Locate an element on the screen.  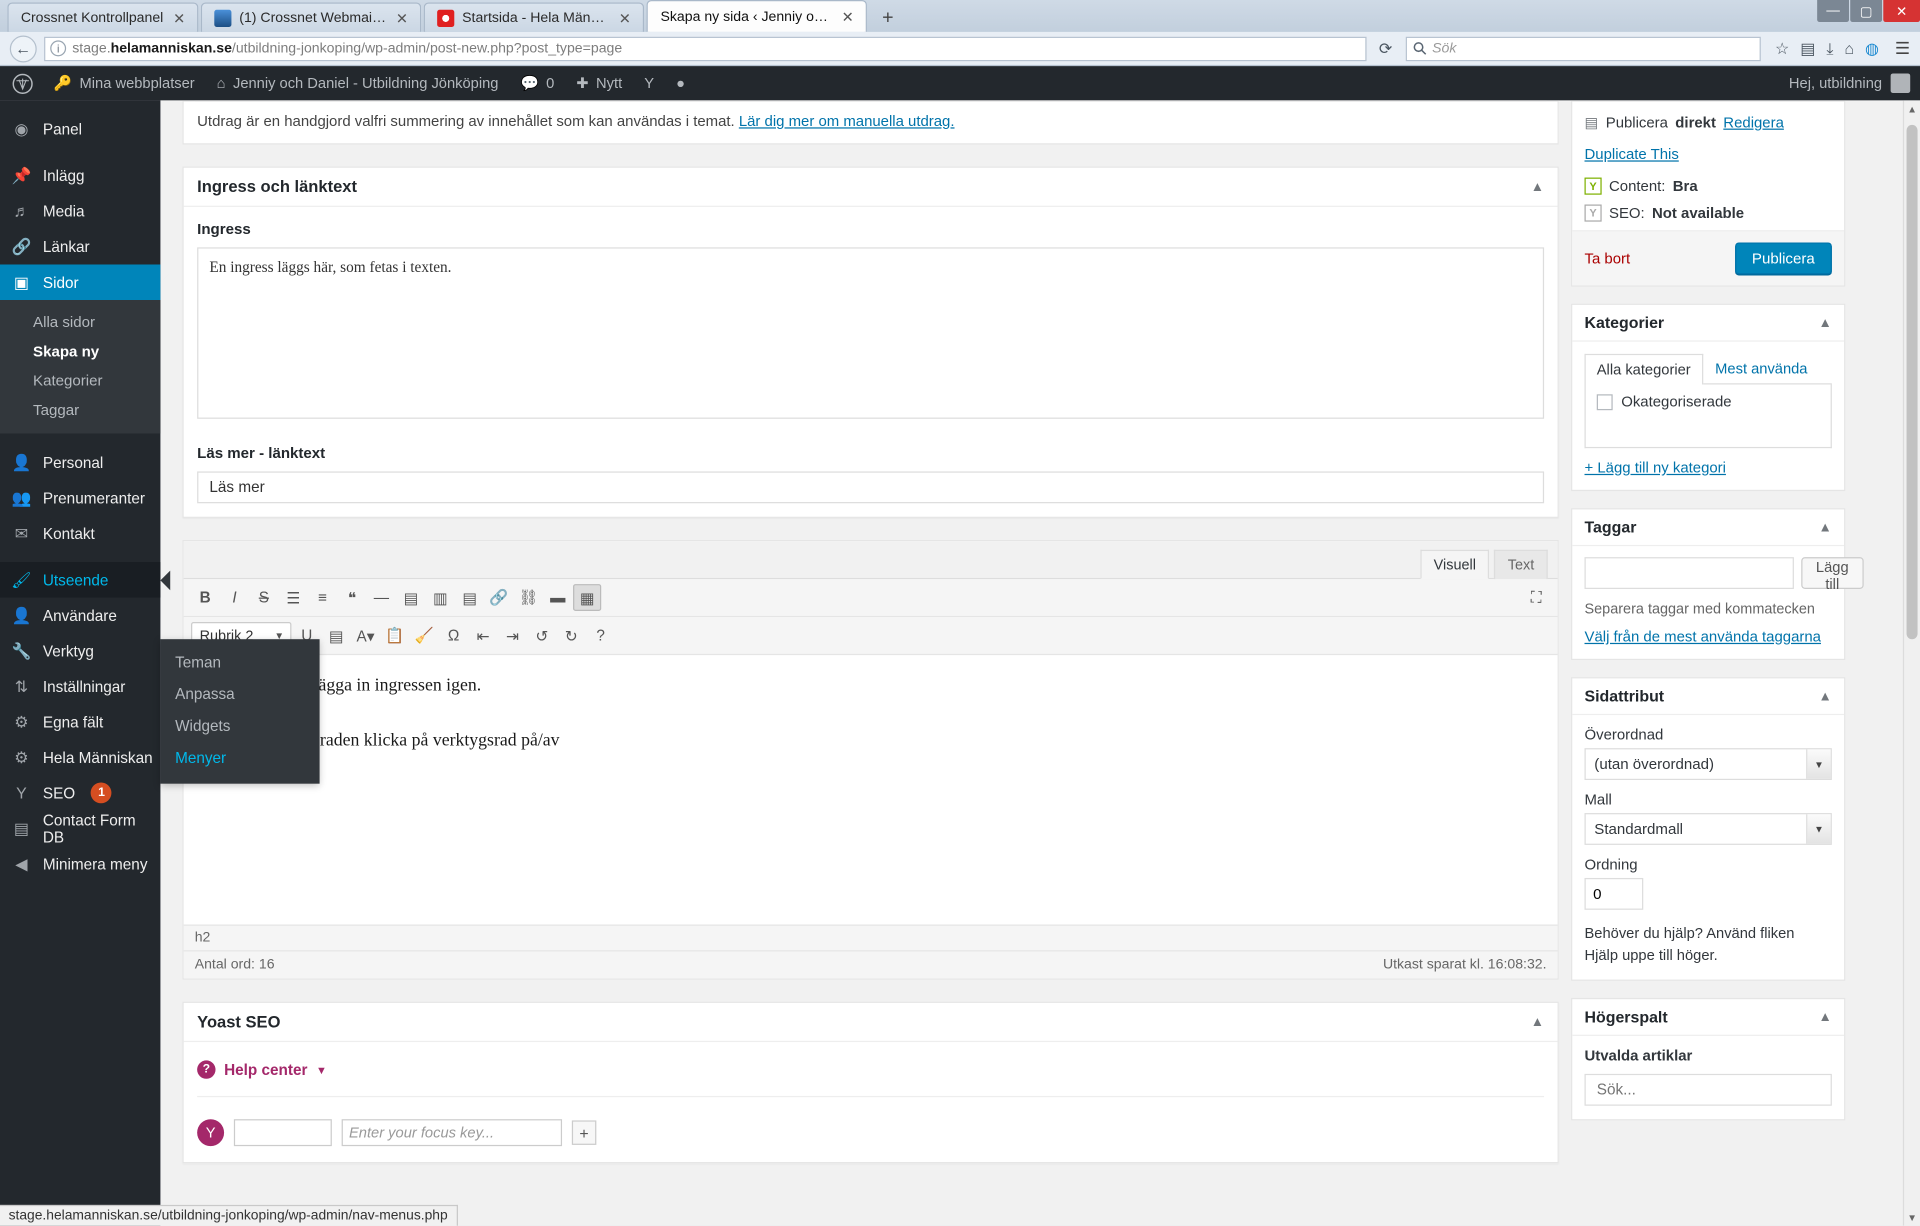
sidebar-item-panel: ◉ Panel is located at coordinates (80, 129).